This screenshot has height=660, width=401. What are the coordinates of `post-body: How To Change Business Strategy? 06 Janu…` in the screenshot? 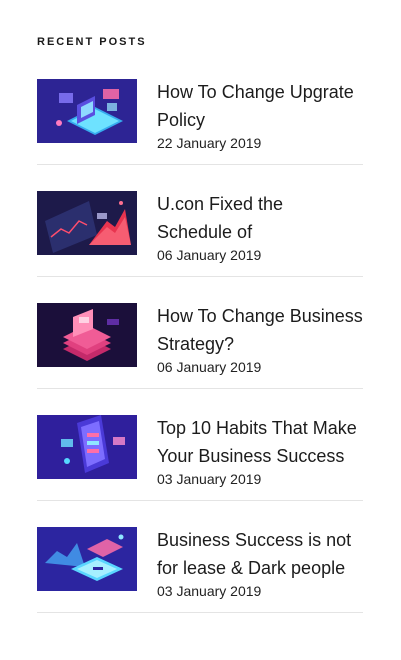 It's located at (260, 339).